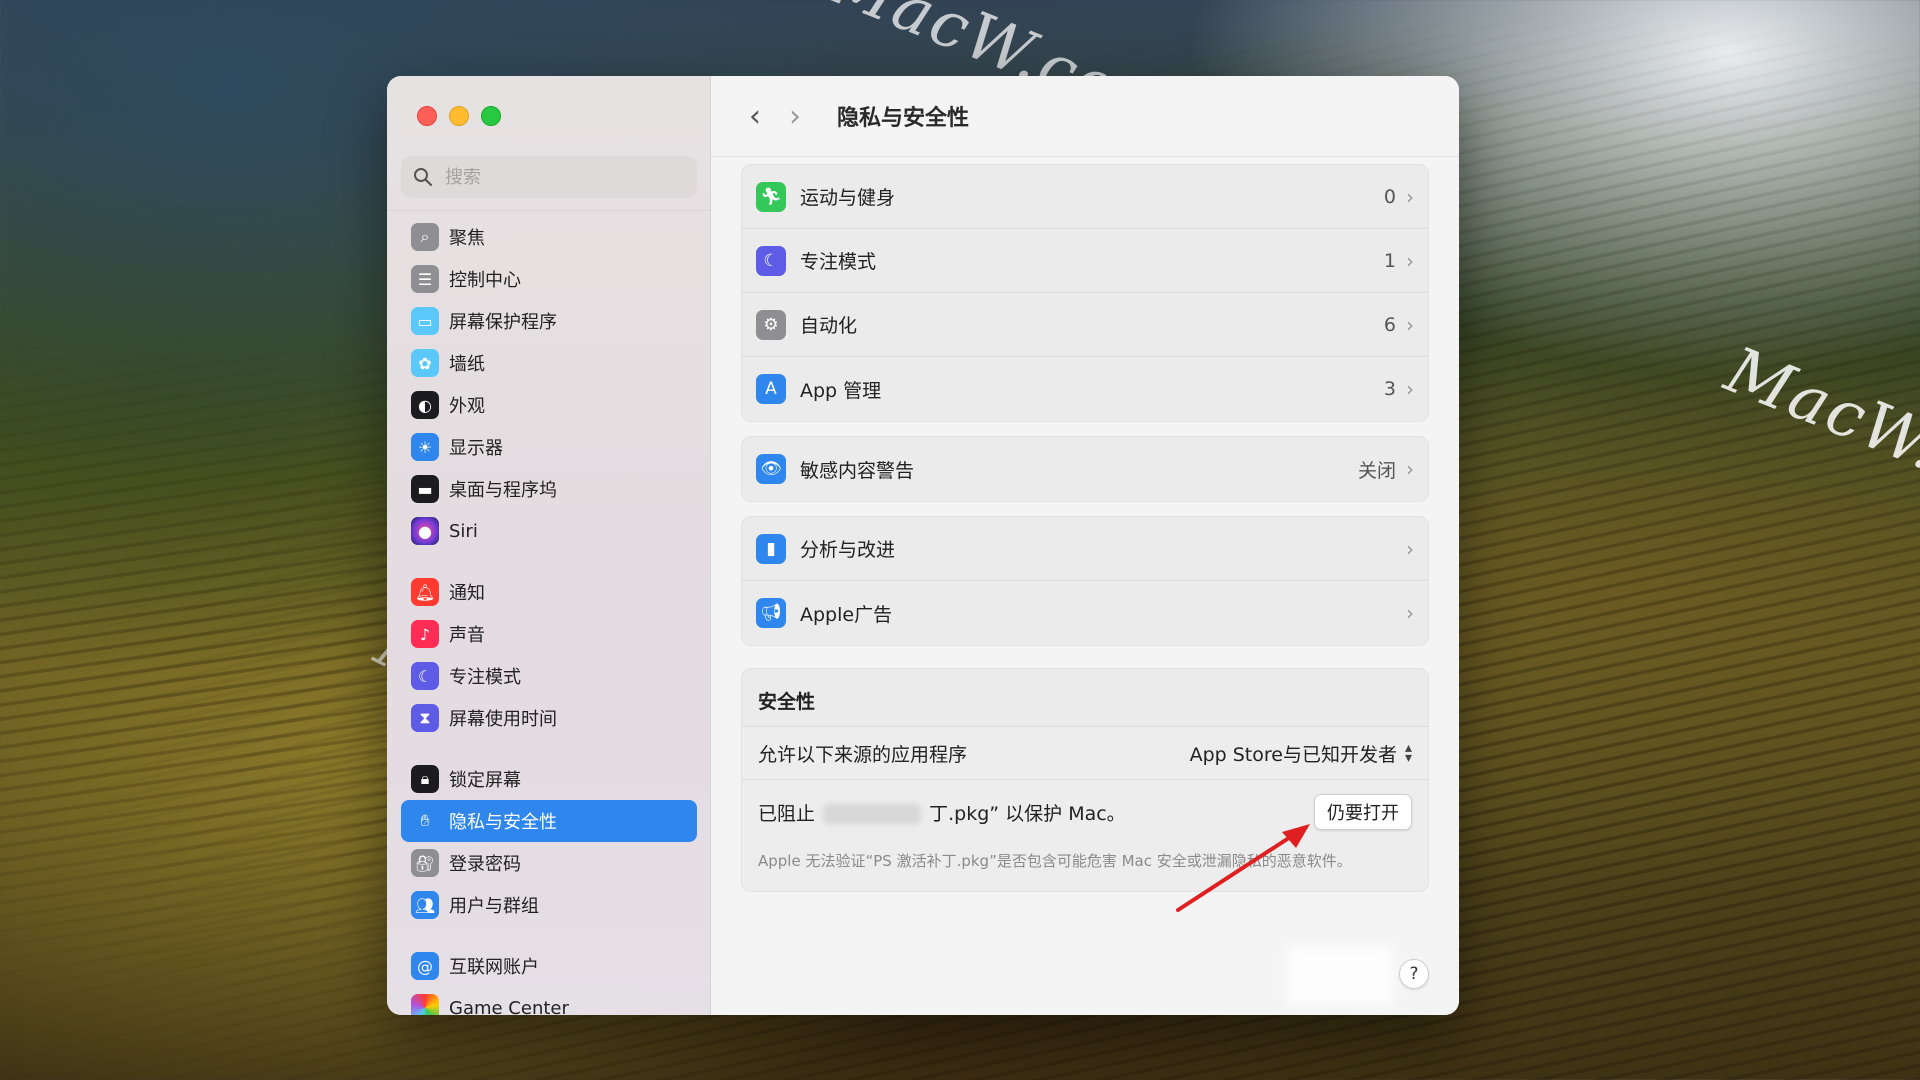 Image resolution: width=1920 pixels, height=1080 pixels. I want to click on sidebar-item-control-center: ☰ 控制中心, so click(549, 279).